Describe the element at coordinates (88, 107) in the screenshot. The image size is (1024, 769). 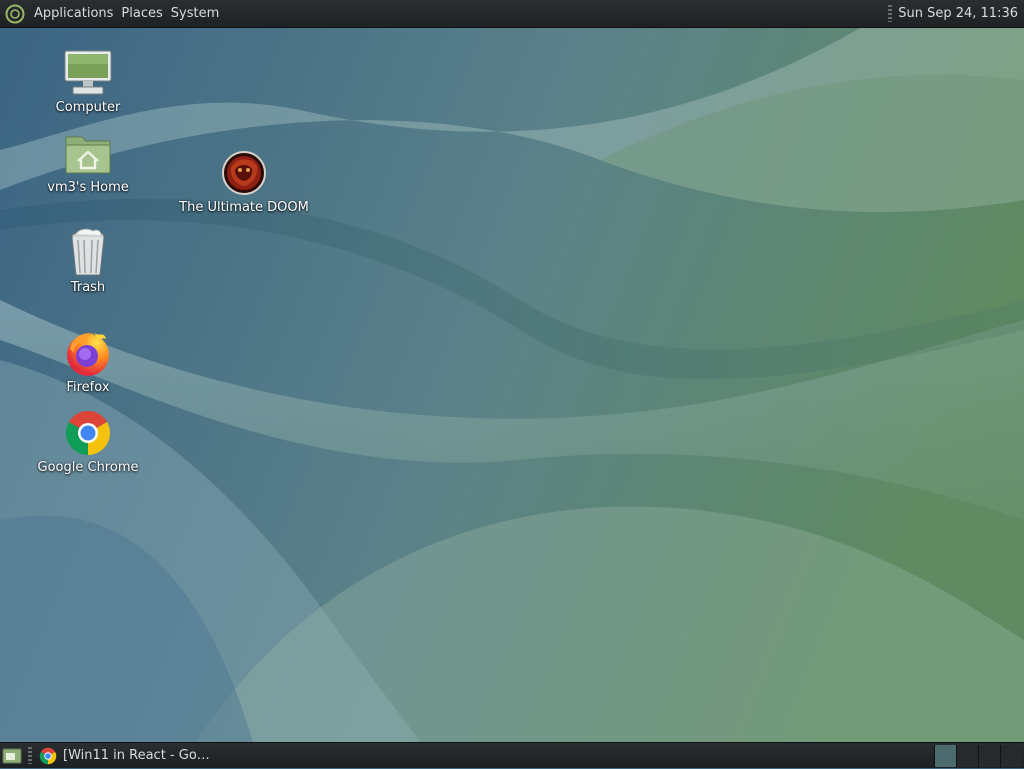
I see `desktop-icon-label: Computer` at that location.